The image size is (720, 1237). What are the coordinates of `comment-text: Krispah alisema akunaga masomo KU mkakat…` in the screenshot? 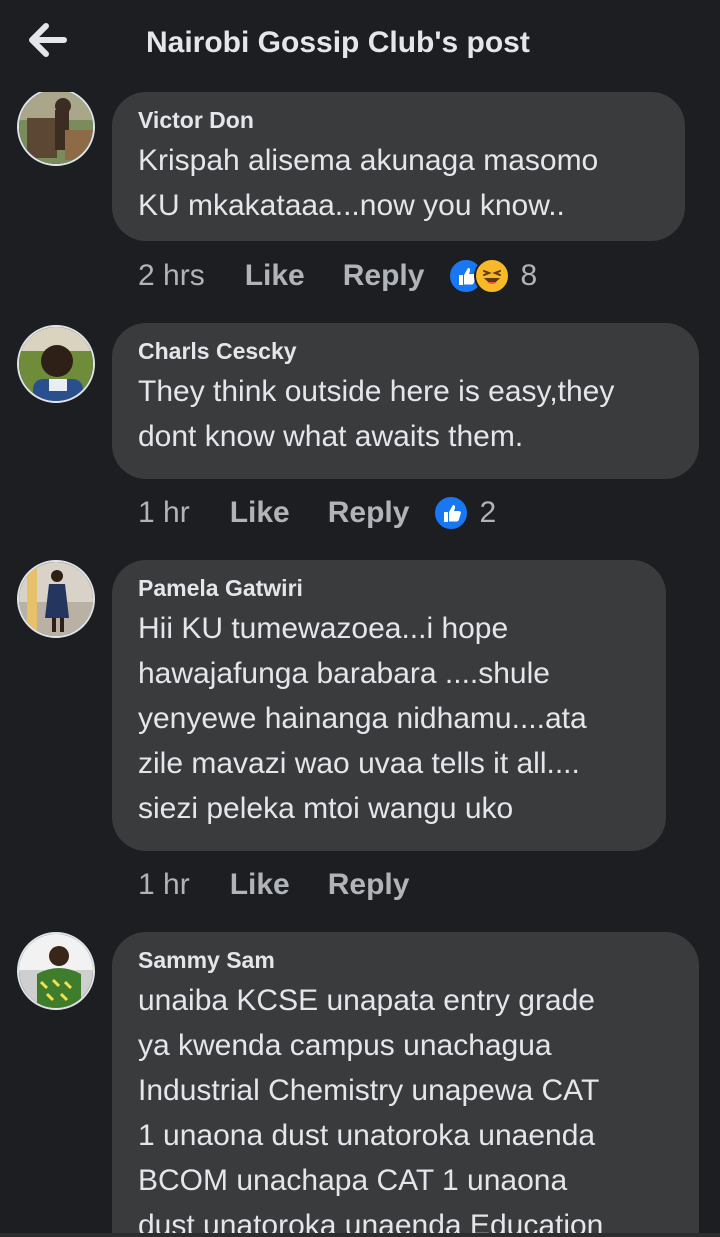 It's located at (398, 183).